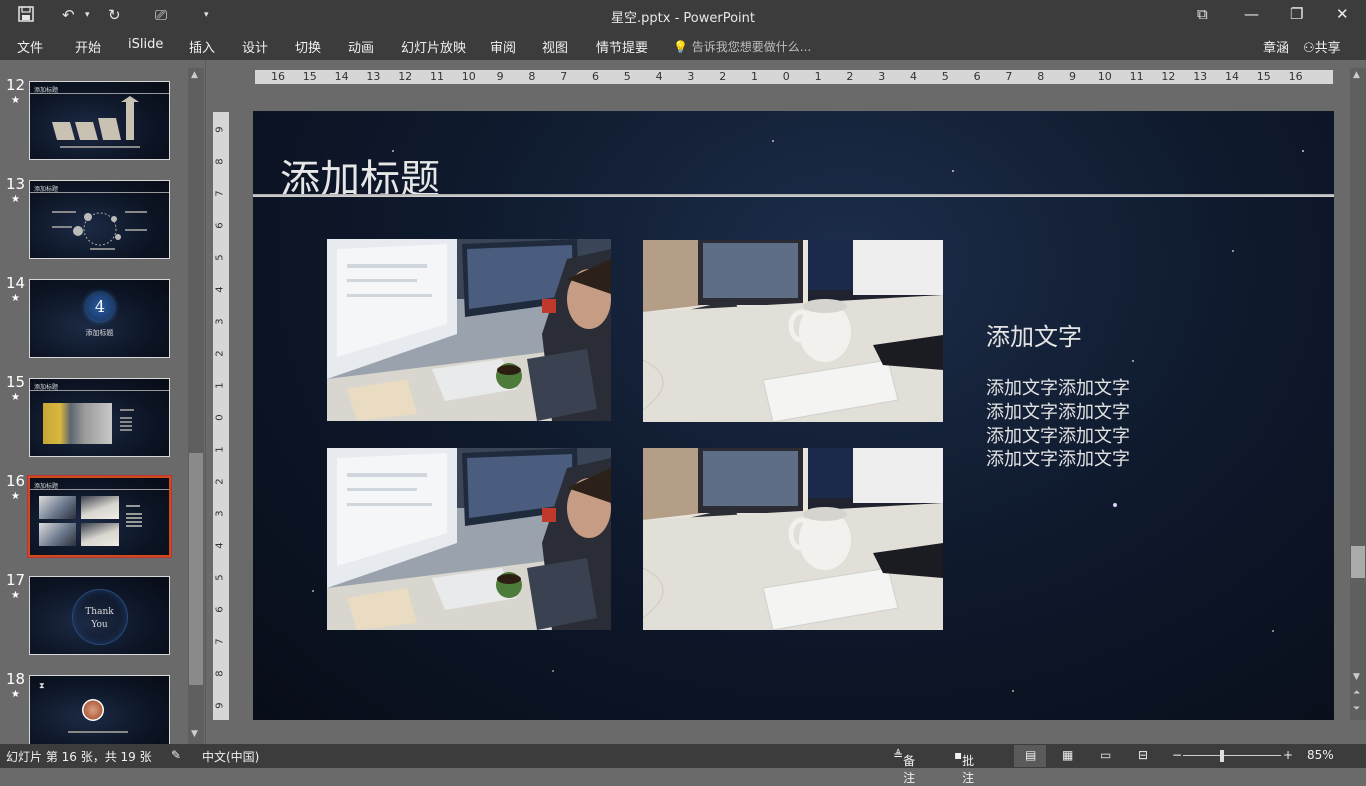 The height and width of the screenshot is (786, 1366). What do you see at coordinates (1105, 755) in the screenshot?
I see `reading-view-icon: ▭` at bounding box center [1105, 755].